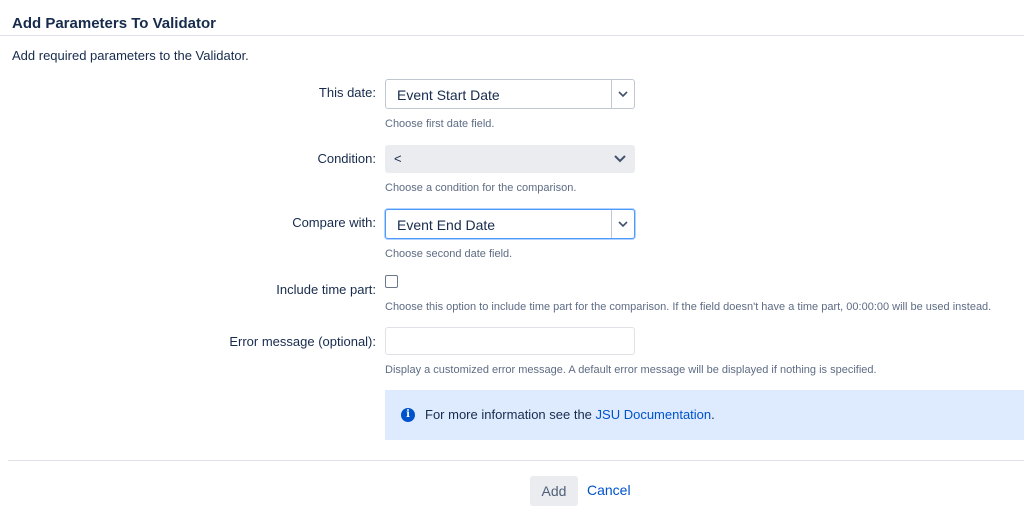 This screenshot has width=1024, height=520. I want to click on footer-divider, so click(516, 460).